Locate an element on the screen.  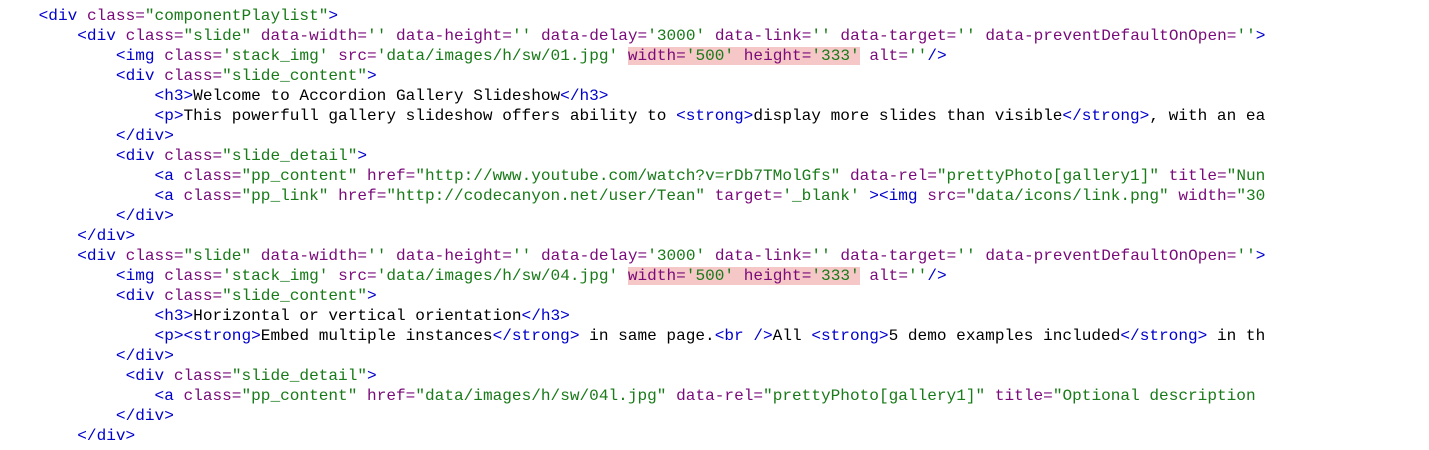
attribute-value: "http://codecanyon.net/user/Tean" is located at coordinates (546, 196).